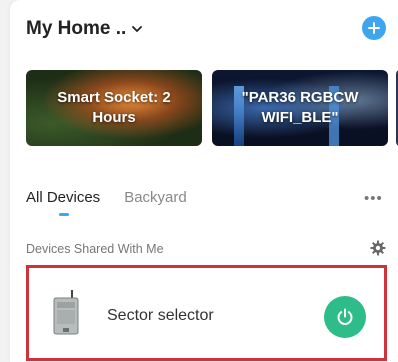 Image resolution: width=398 pixels, height=362 pixels. I want to click on scene-label: Smart Socket: 2 Hours, so click(114, 107).